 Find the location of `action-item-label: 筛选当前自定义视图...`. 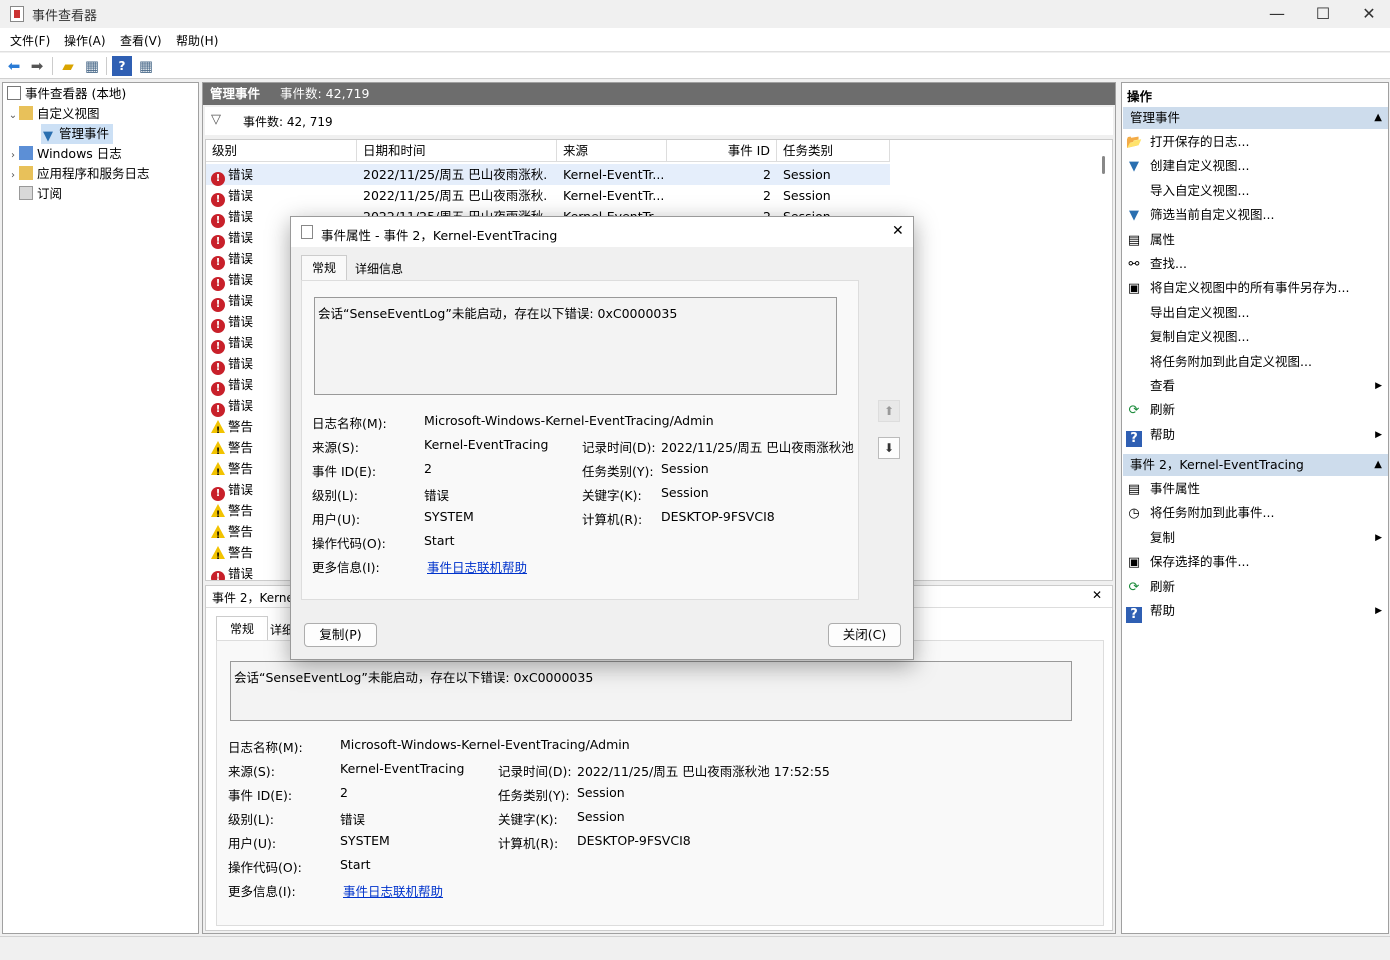

action-item-label: 筛选当前自定义视图... is located at coordinates (1212, 215).